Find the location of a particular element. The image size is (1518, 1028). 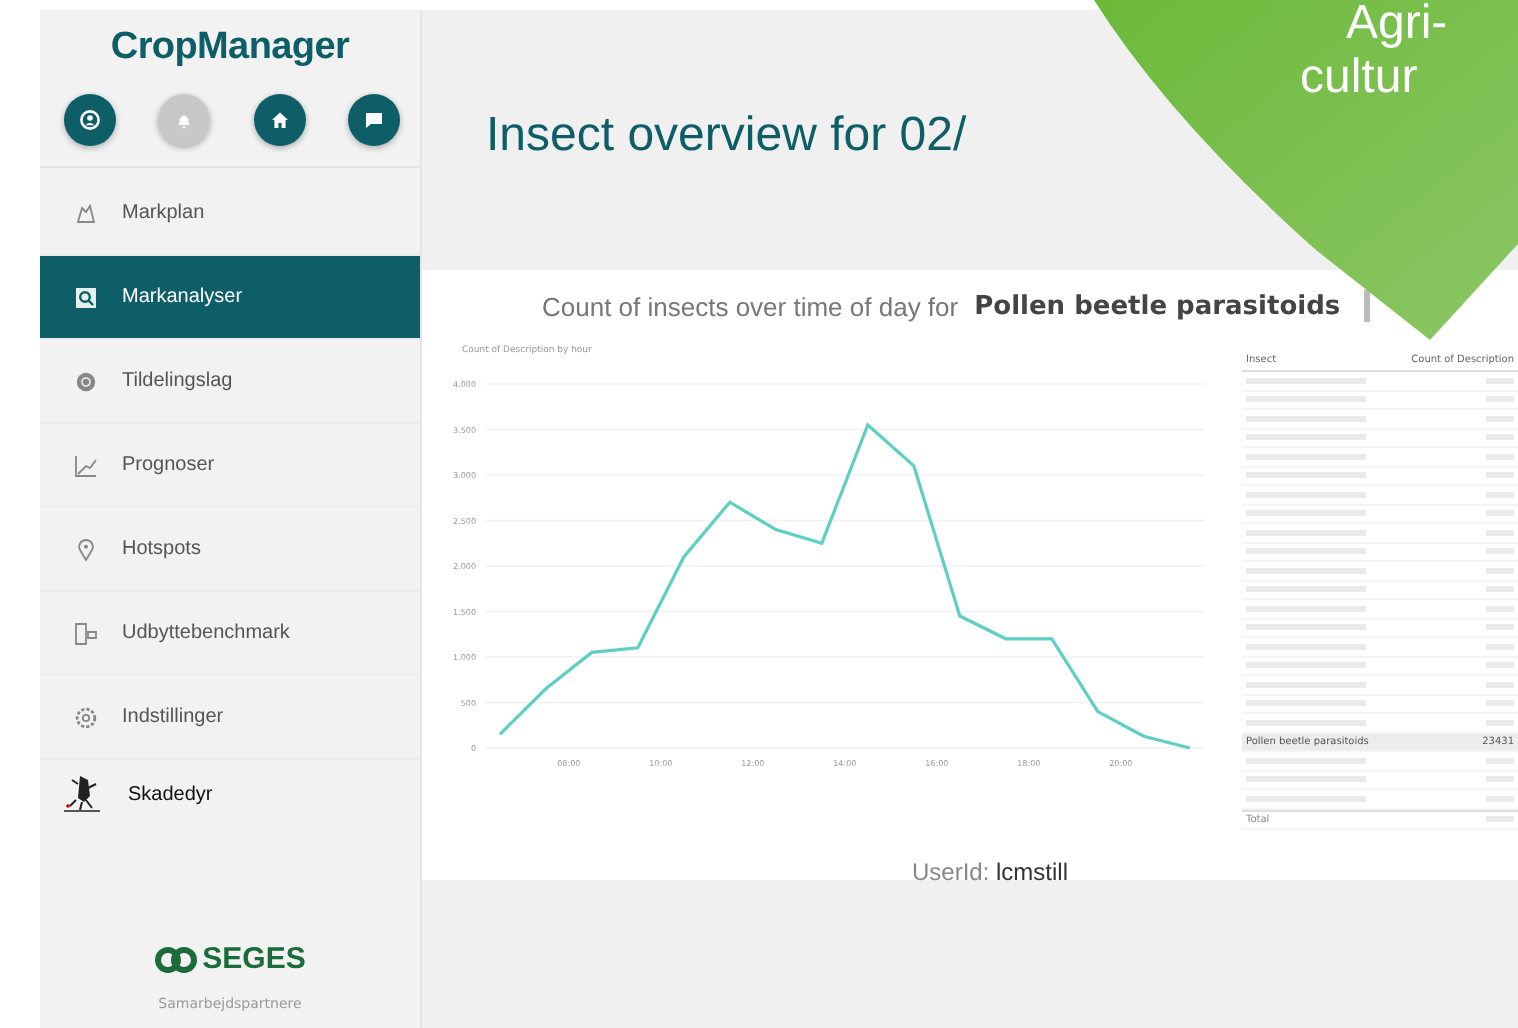

rings-icon is located at coordinates (176, 959).